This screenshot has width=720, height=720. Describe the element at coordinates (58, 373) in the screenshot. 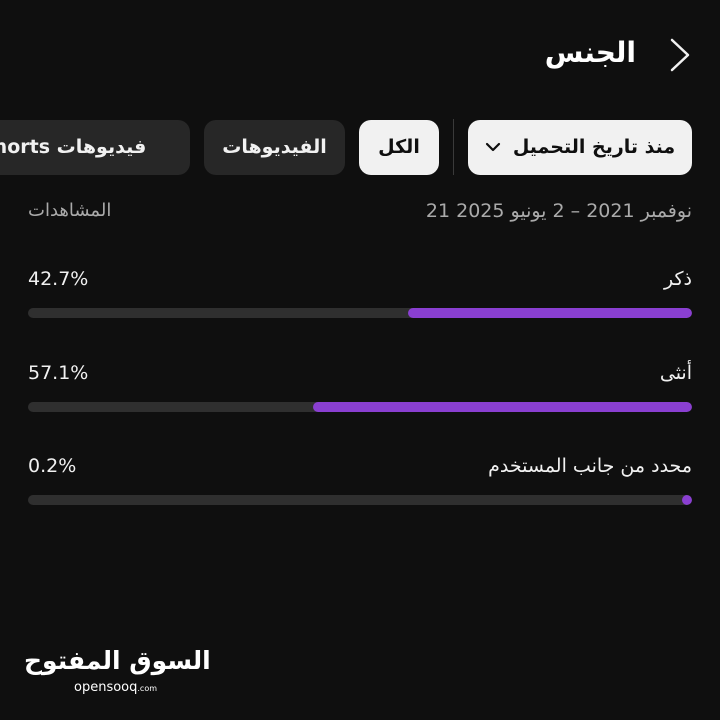

I see `row-percentage: 57.1%` at that location.